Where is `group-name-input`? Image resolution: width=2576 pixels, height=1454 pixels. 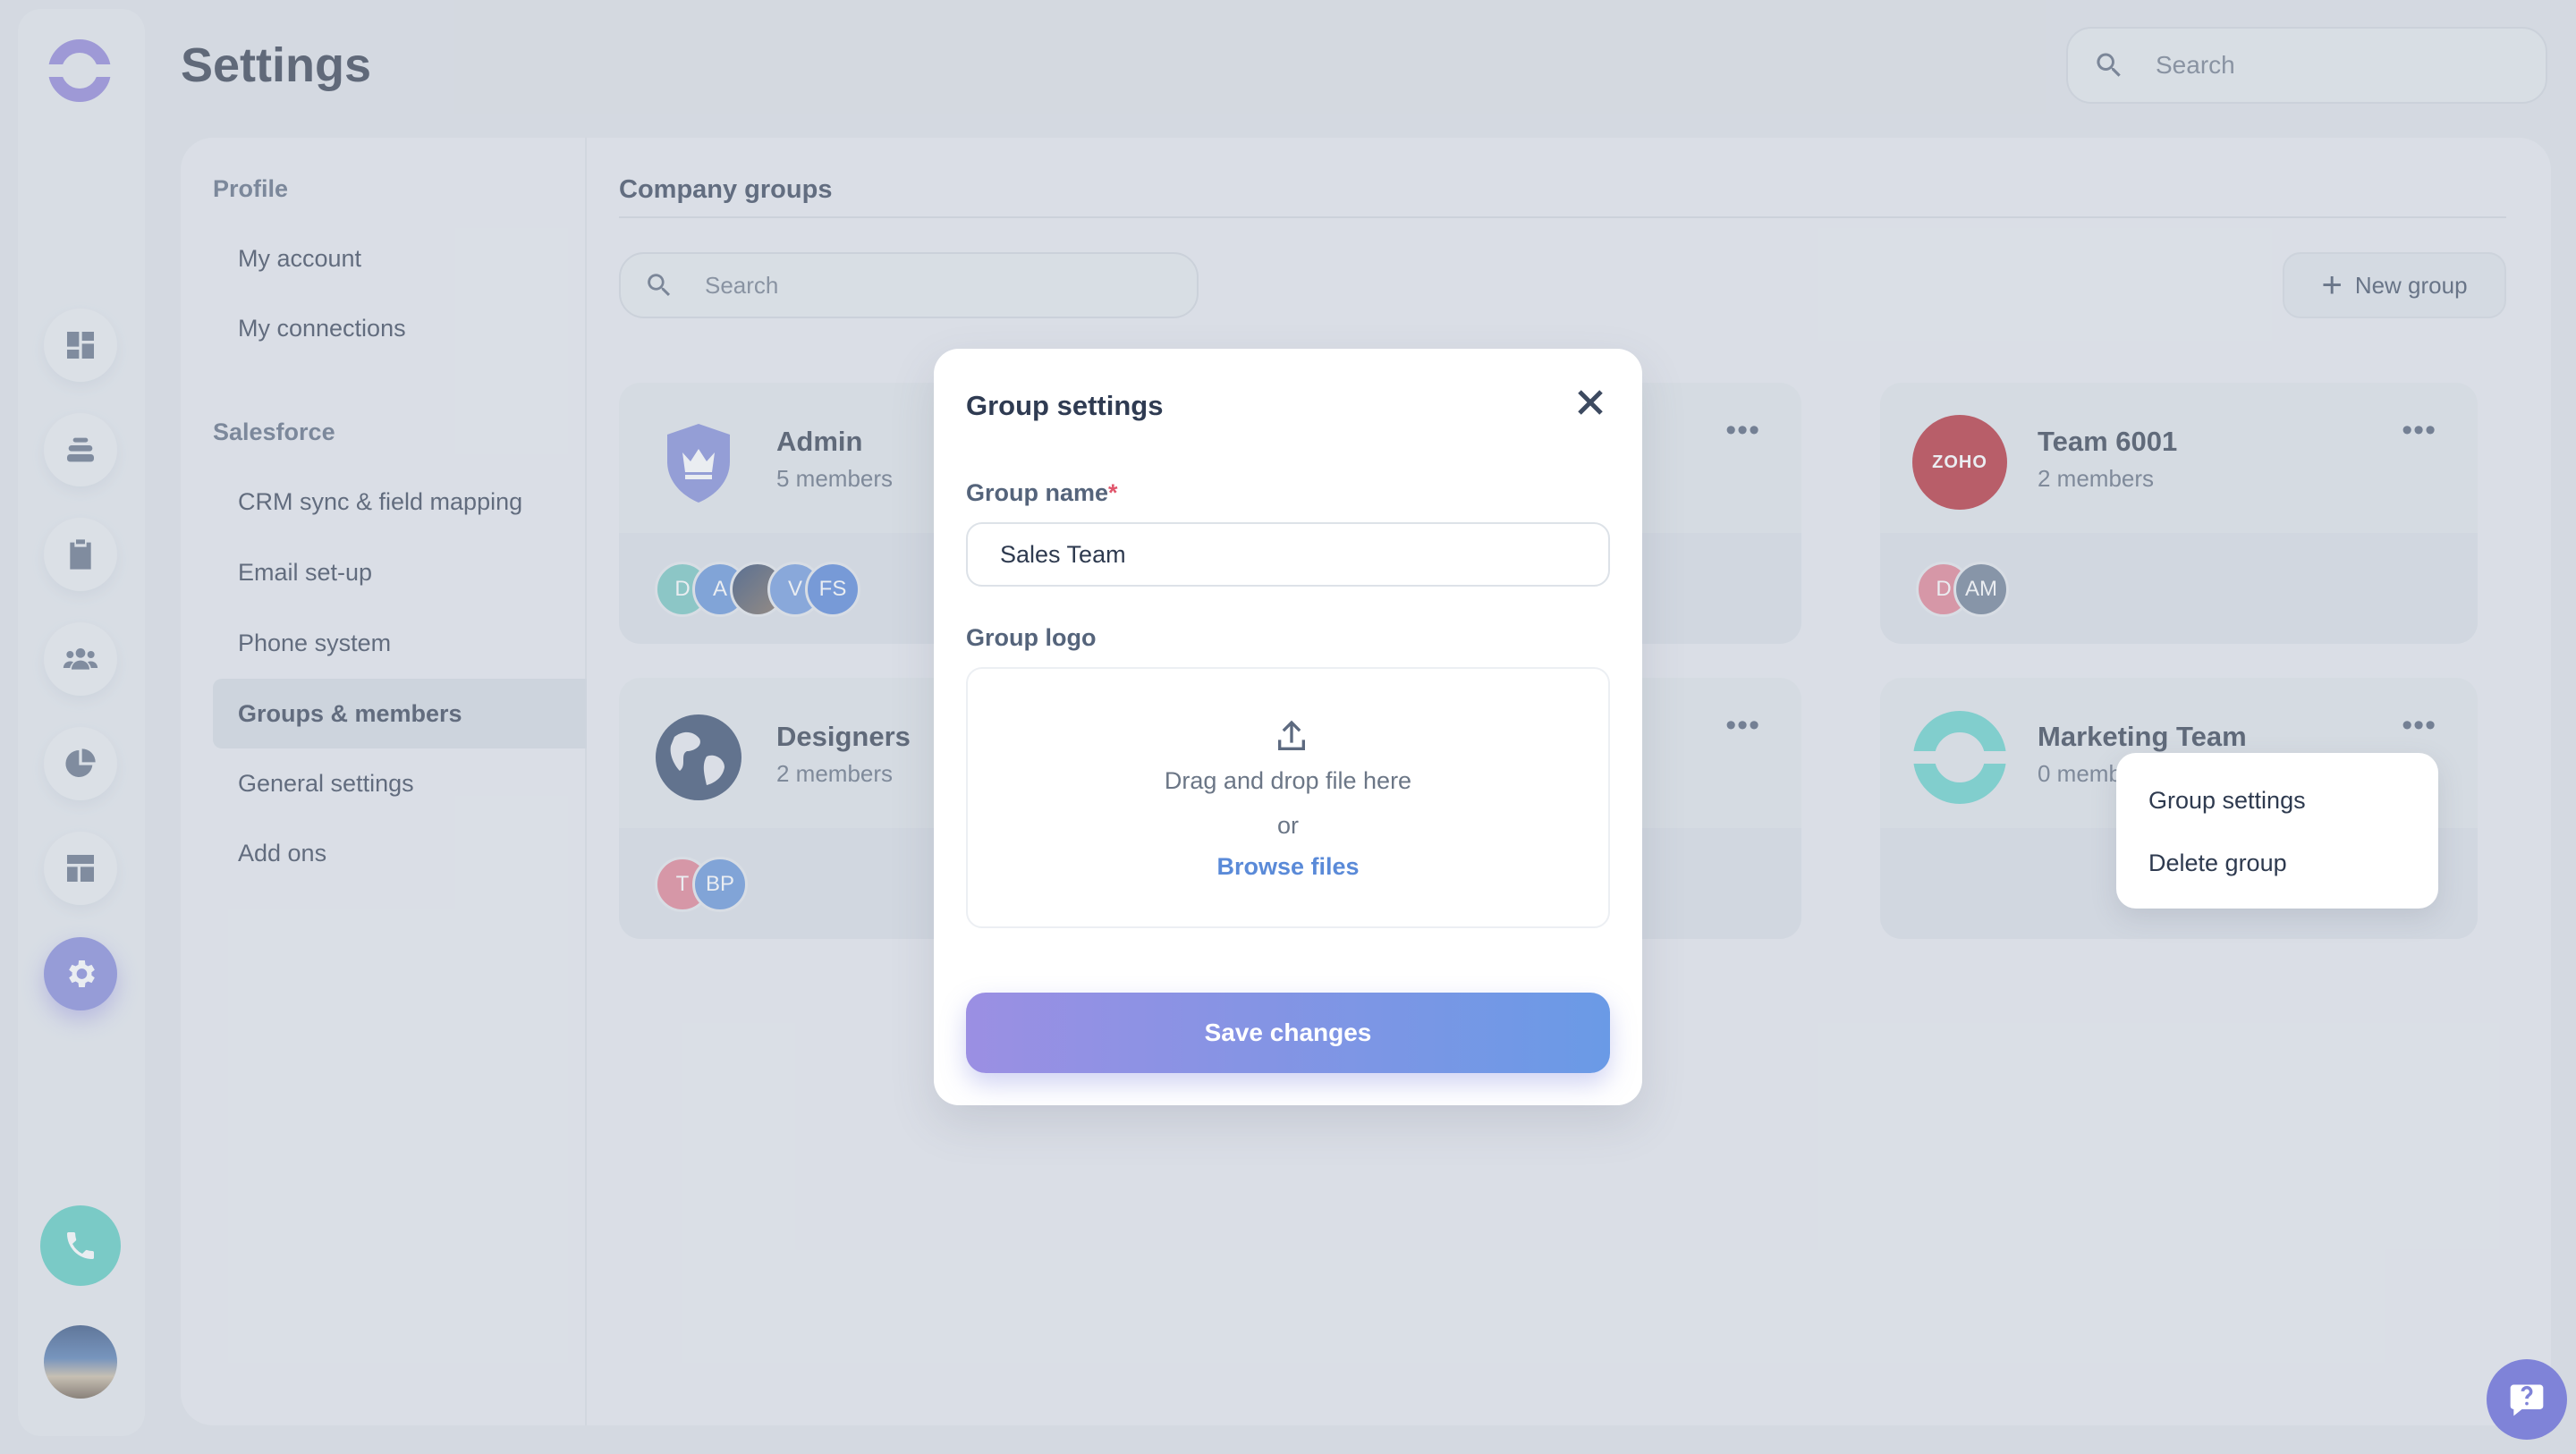
group-name-input is located at coordinates (1288, 554).